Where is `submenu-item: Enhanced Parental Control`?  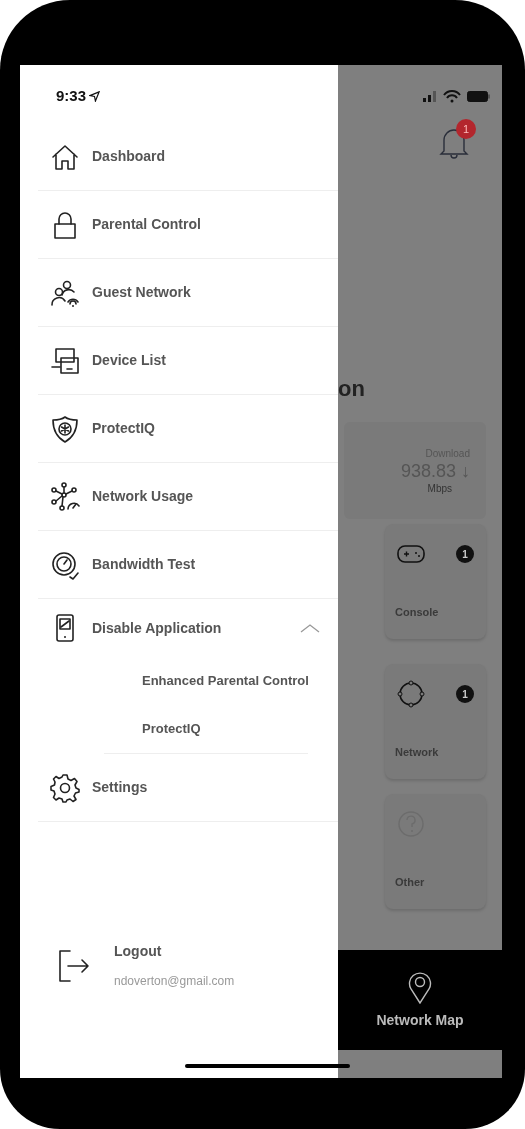
submenu-item: Enhanced Parental Control is located at coordinates (225, 681).